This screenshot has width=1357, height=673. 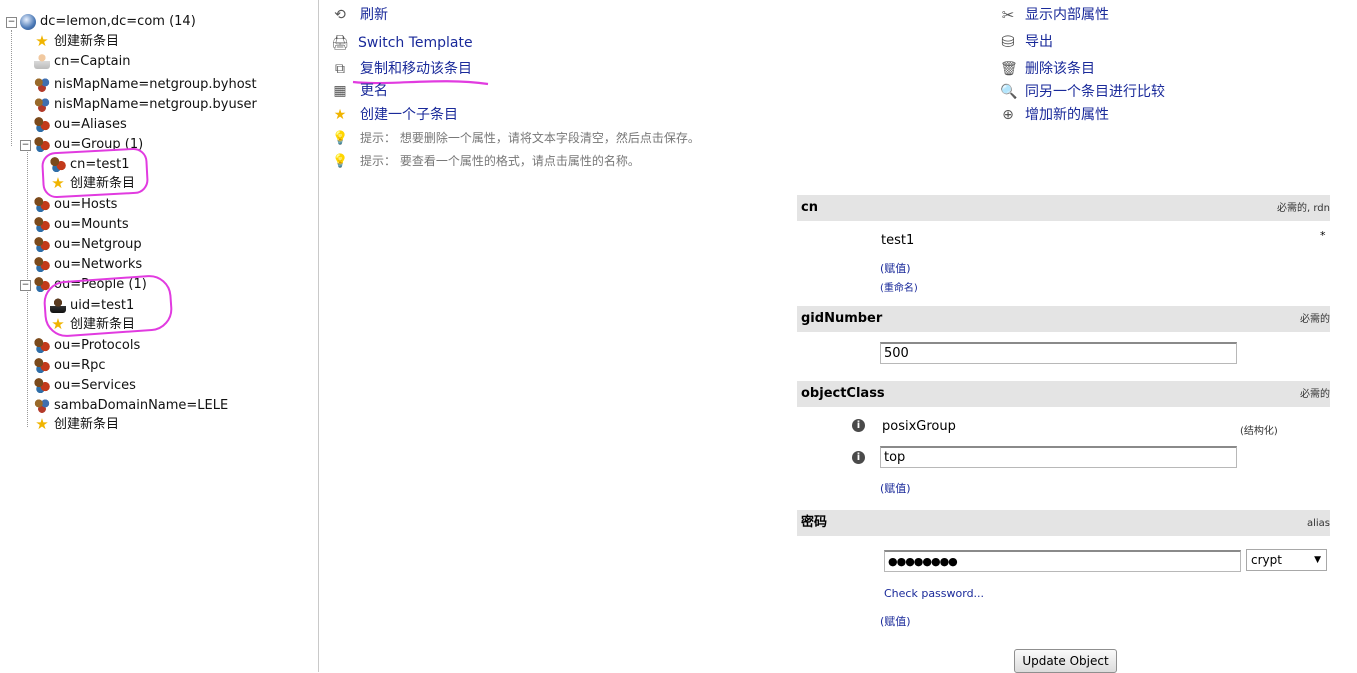 I want to click on tree-item-label: nisMapName=netgroup.byhost, so click(x=155, y=84).